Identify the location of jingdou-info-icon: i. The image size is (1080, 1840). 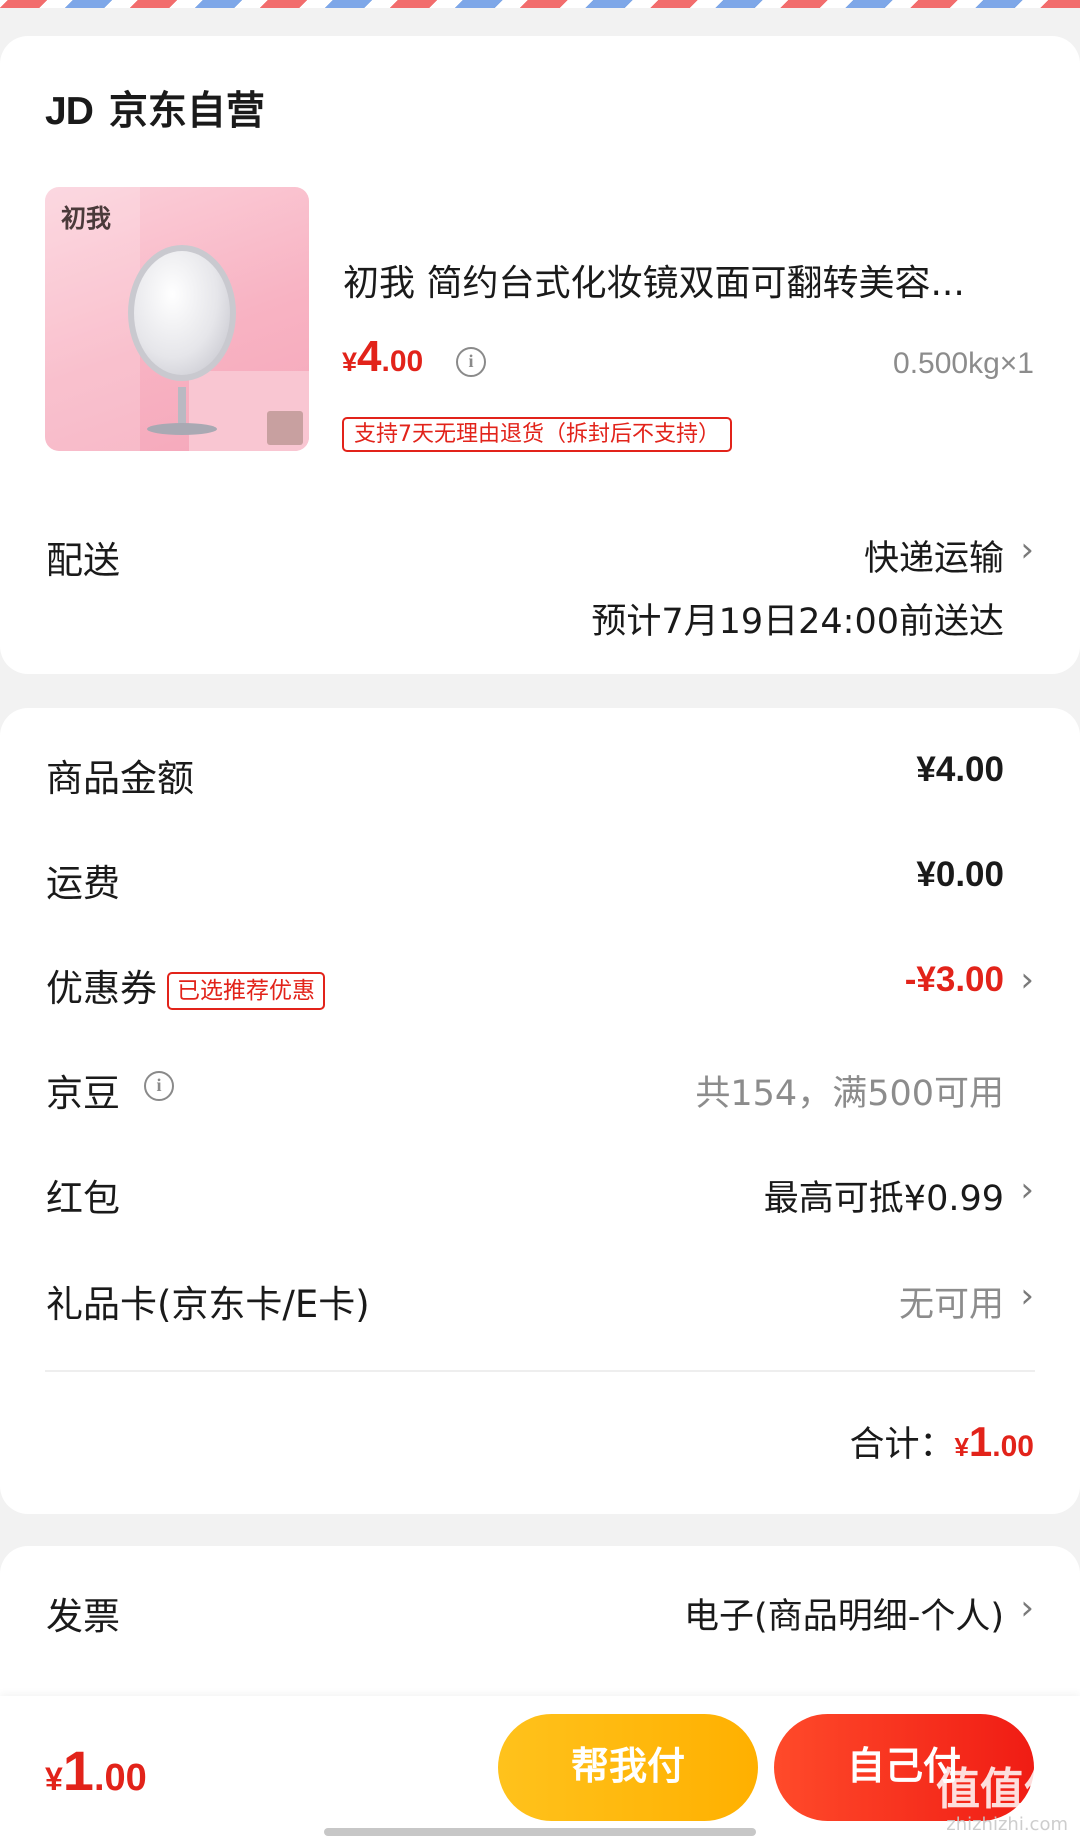
(159, 1086).